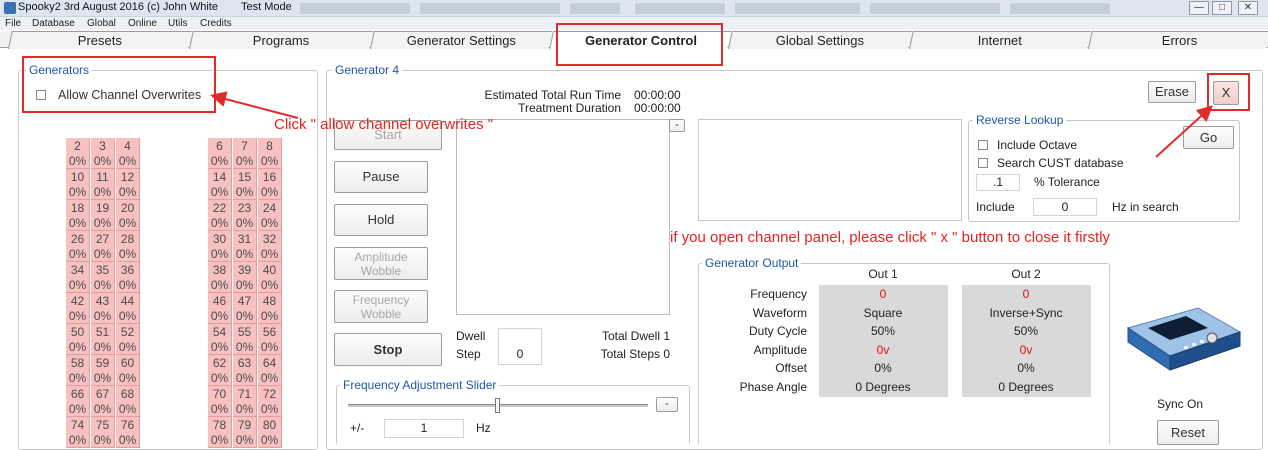  What do you see at coordinates (711, 124) in the screenshot?
I see `annotation-arrows` at bounding box center [711, 124].